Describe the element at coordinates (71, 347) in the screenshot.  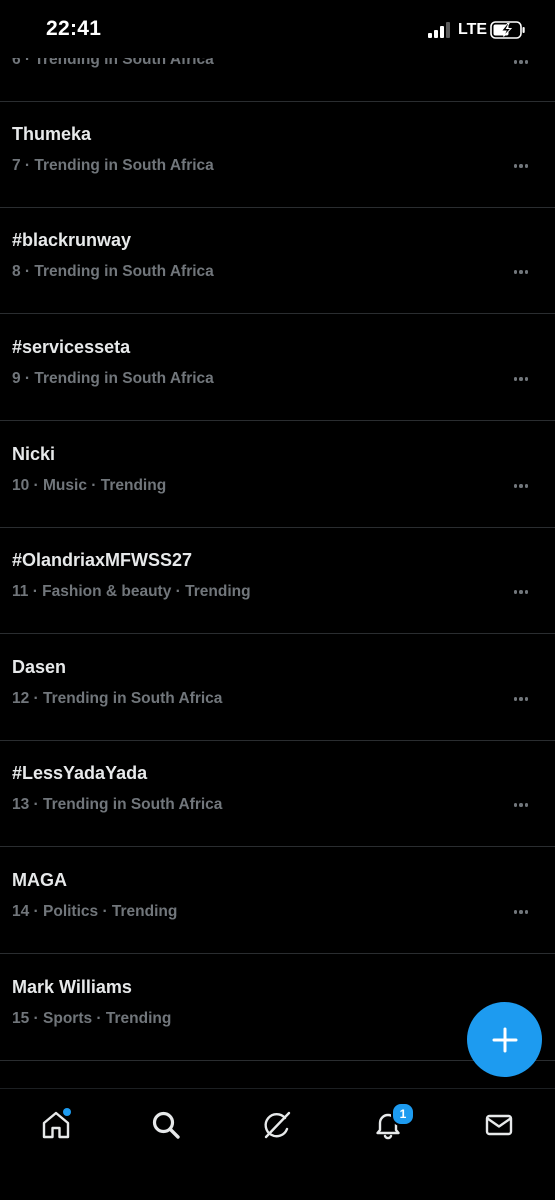
I see `trend-title: #servicesseta` at that location.